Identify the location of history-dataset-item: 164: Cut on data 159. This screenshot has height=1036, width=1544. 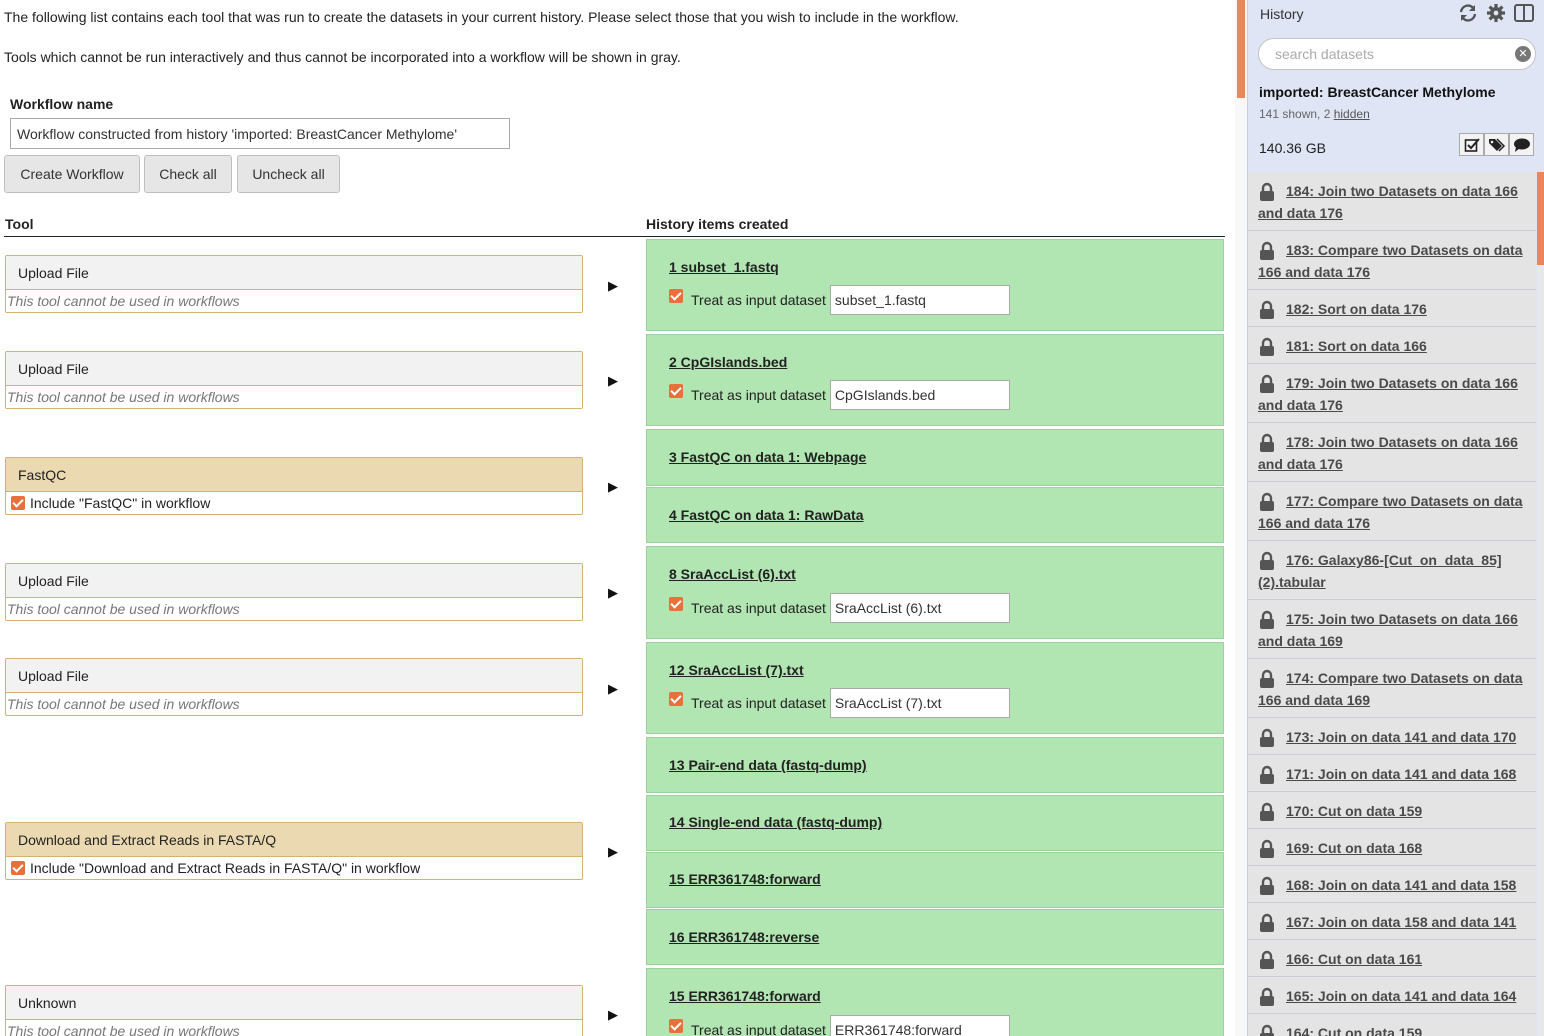
(1392, 1025).